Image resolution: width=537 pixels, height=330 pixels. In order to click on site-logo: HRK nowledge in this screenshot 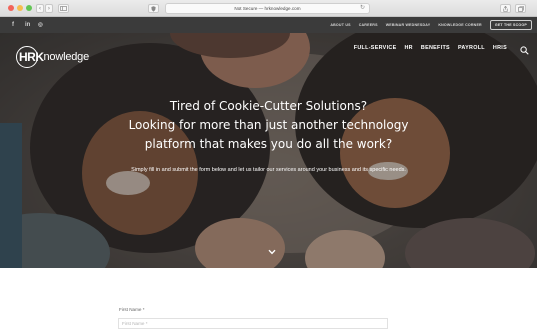, I will do `click(52, 57)`.